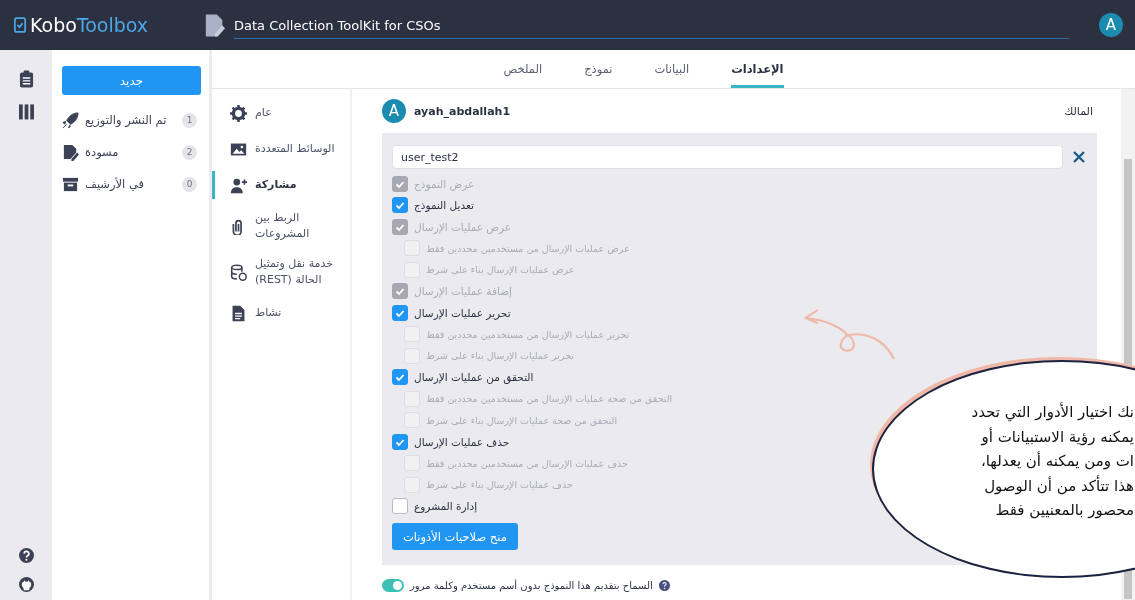  I want to click on tab: نموذج, so click(598, 72).